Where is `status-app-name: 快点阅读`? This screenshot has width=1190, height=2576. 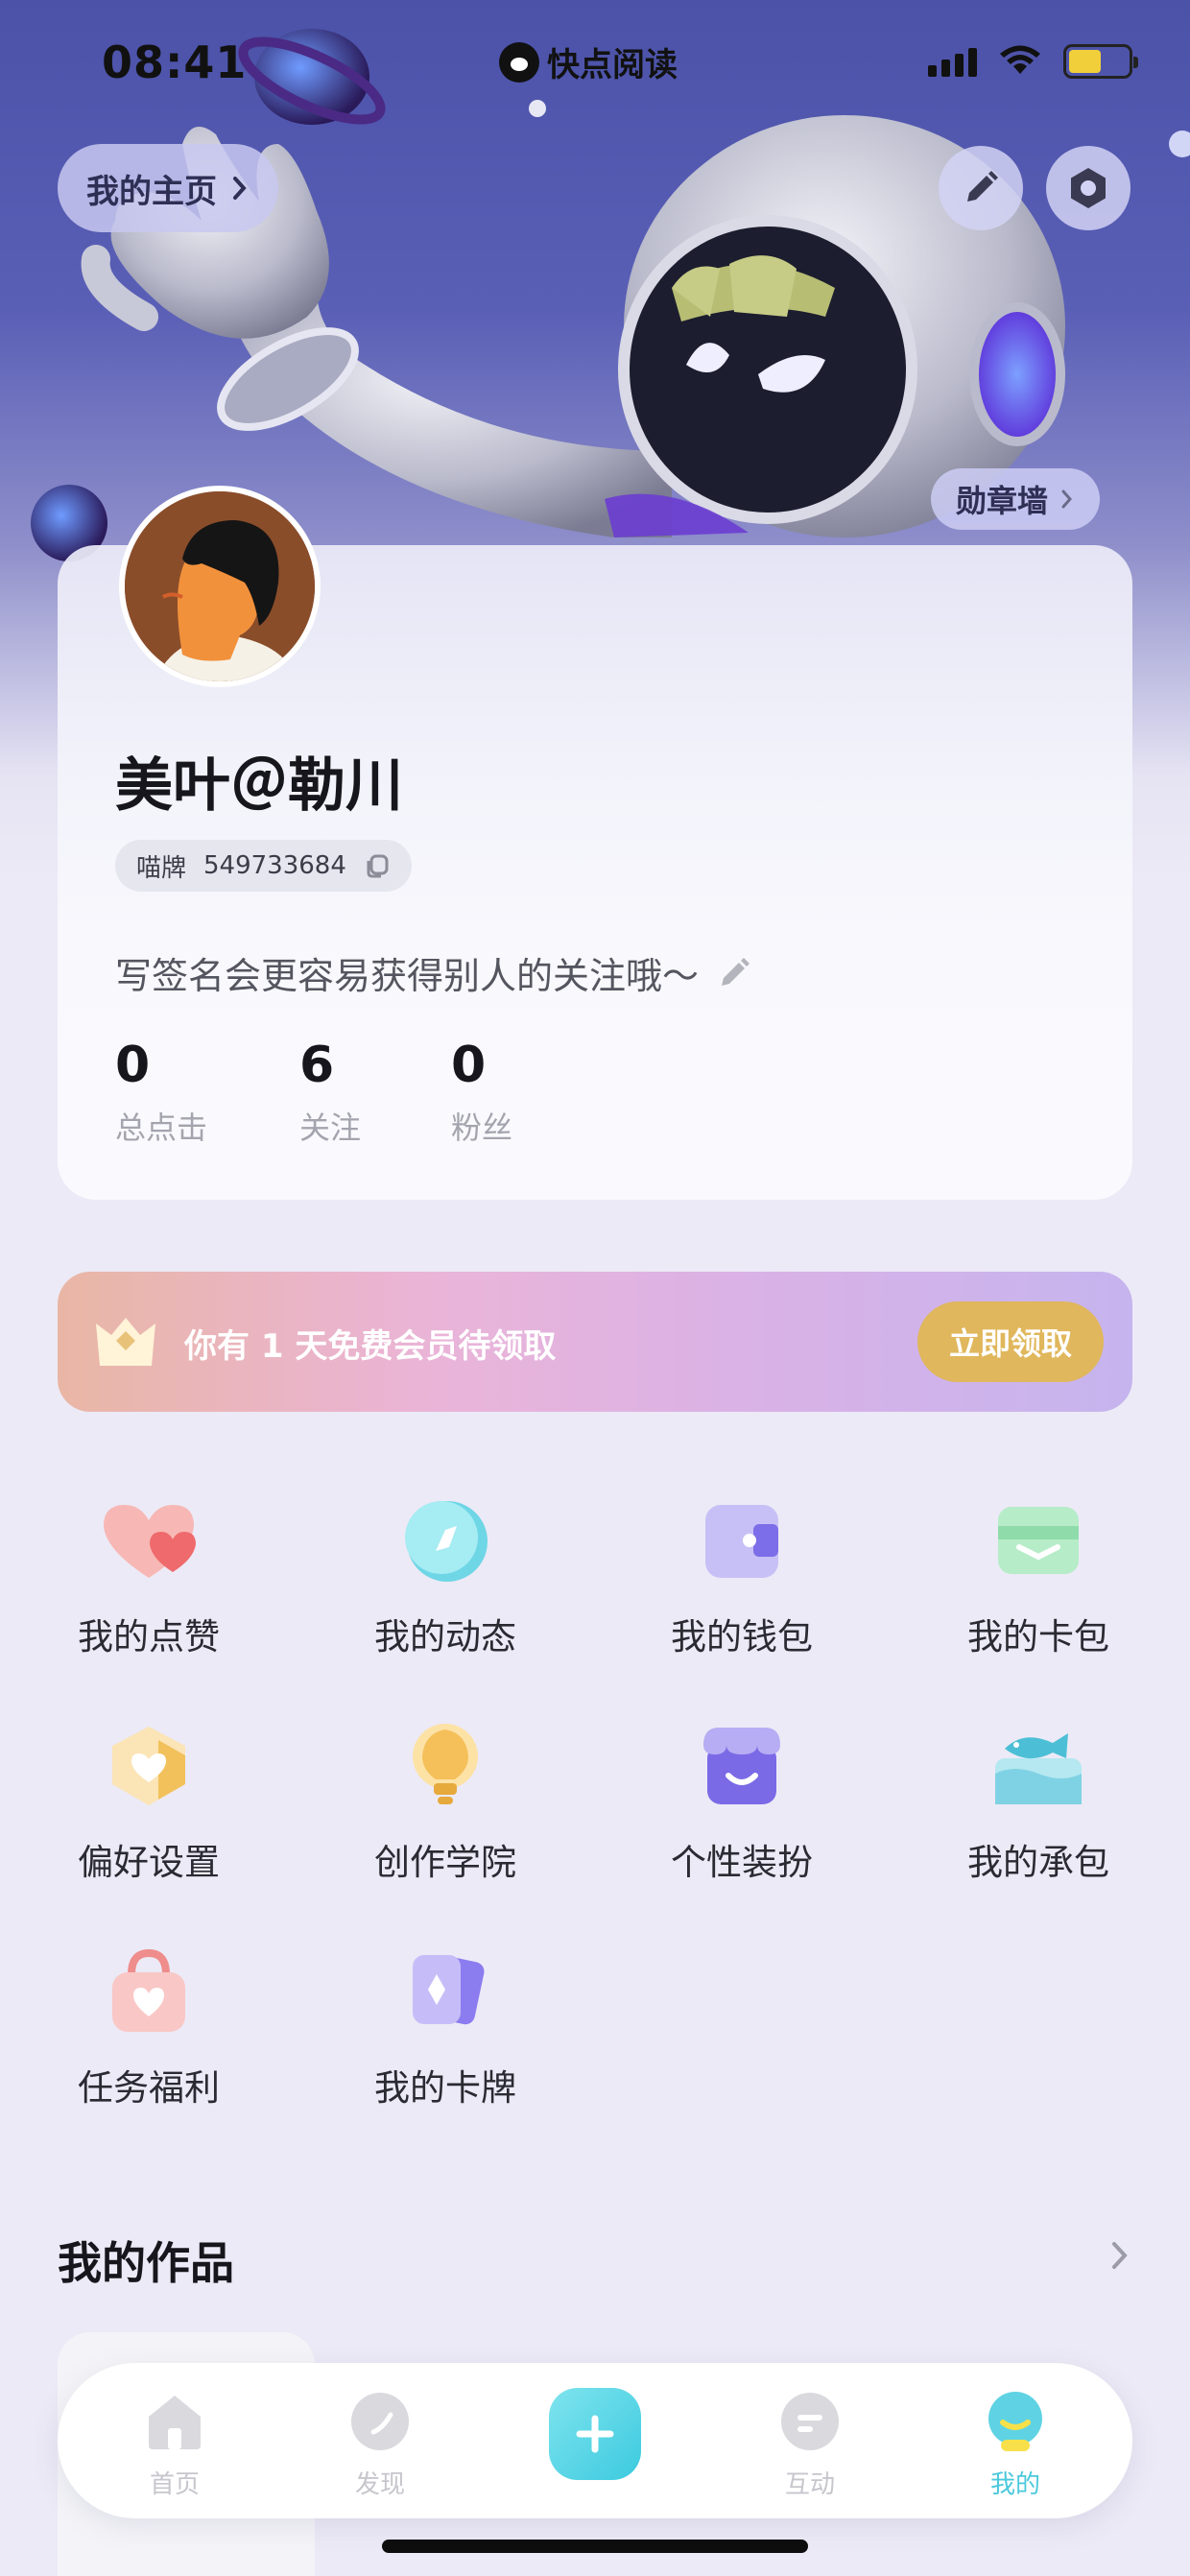 status-app-name: 快点阅读 is located at coordinates (612, 65).